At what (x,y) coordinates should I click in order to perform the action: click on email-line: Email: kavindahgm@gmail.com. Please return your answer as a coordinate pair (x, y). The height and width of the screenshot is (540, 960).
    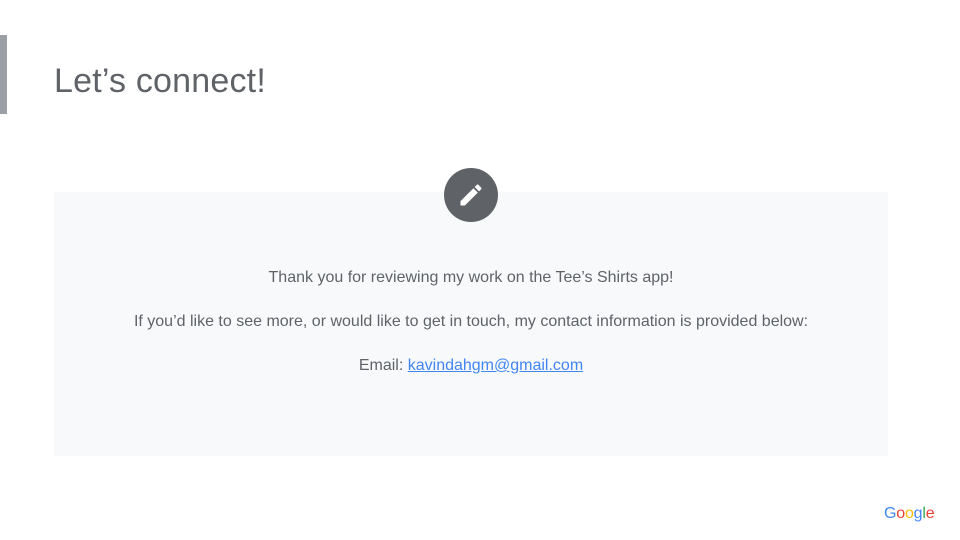
    Looking at the image, I should click on (471, 366).